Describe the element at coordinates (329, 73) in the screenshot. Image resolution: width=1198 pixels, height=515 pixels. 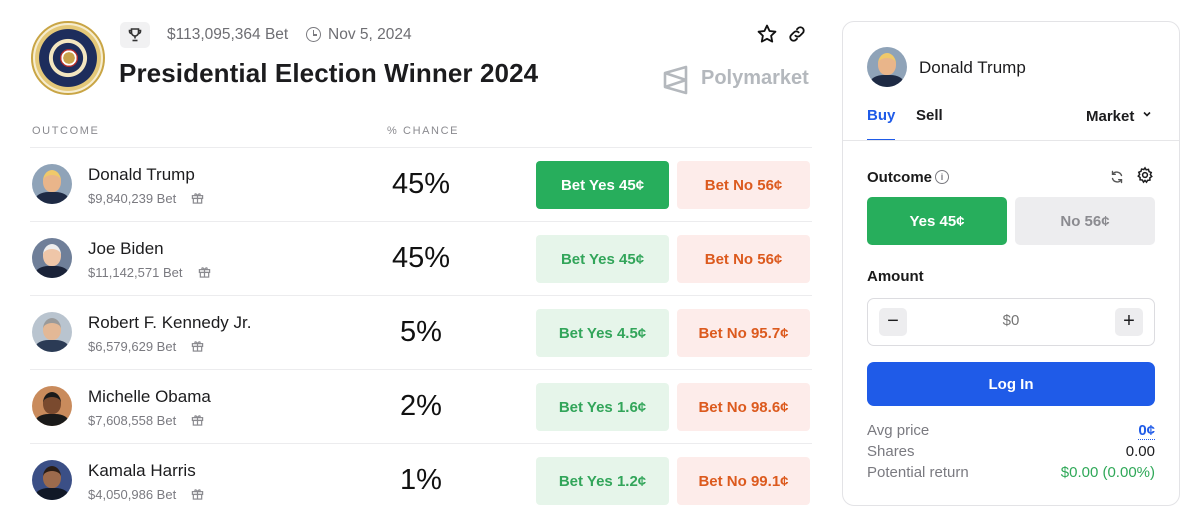
I see `page-title: Presidential Election Winner 2024` at that location.